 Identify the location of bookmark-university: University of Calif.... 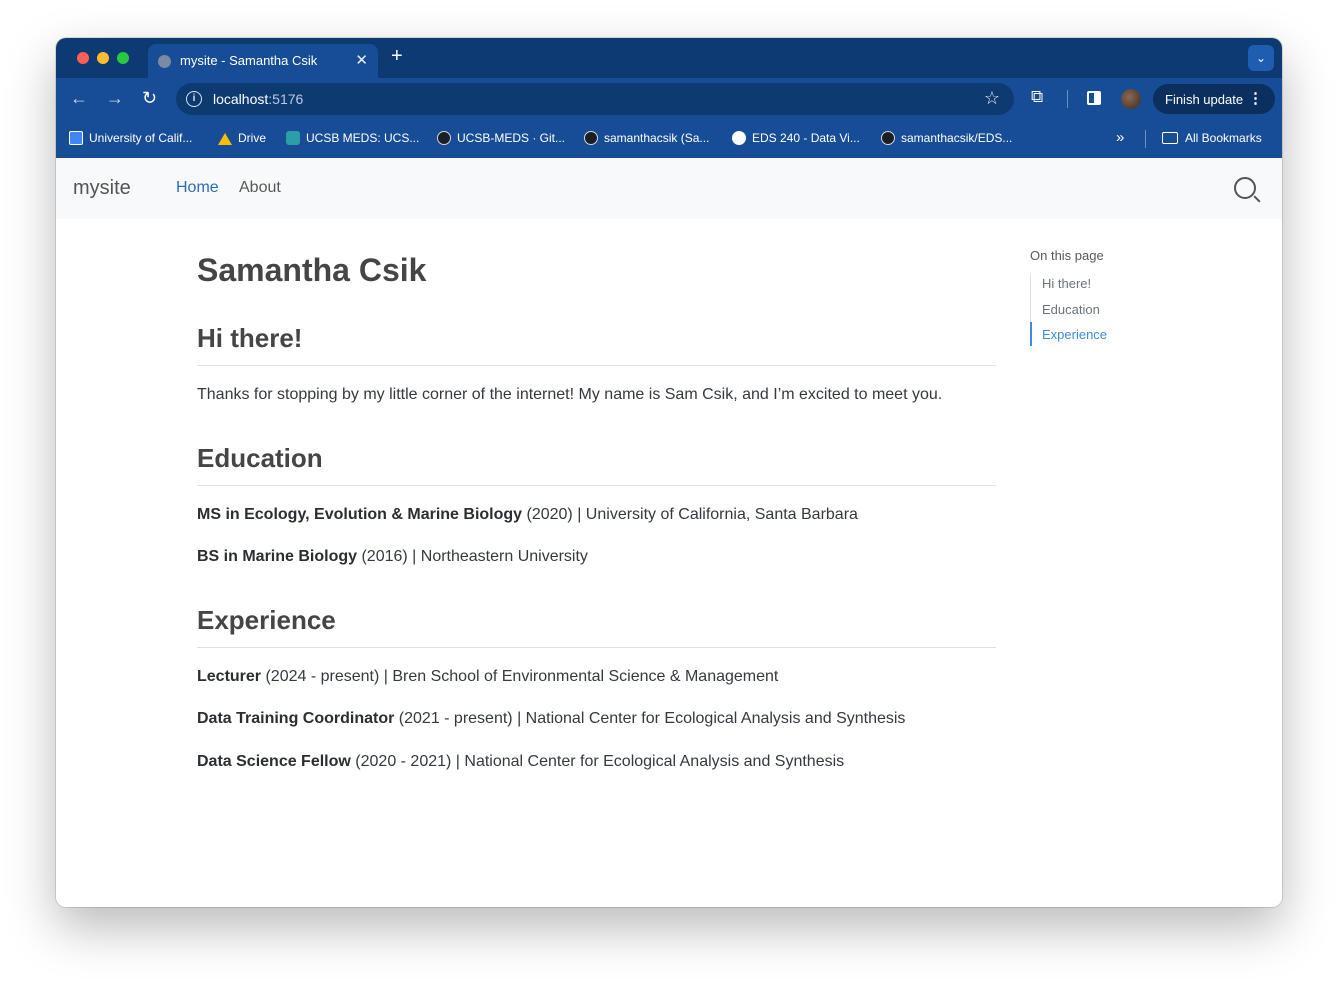
(130, 138).